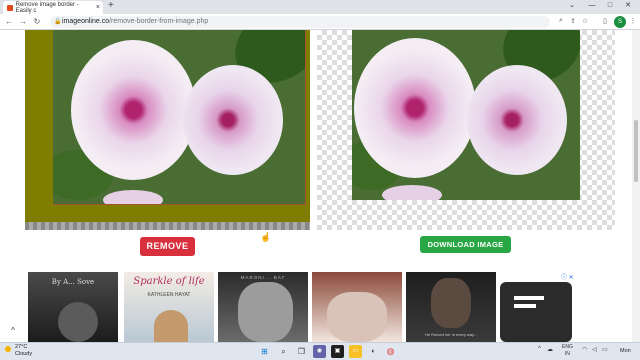 The image size is (640, 360). I want to click on download-image-button: DOWNLOAD IMAGE, so click(465, 244).